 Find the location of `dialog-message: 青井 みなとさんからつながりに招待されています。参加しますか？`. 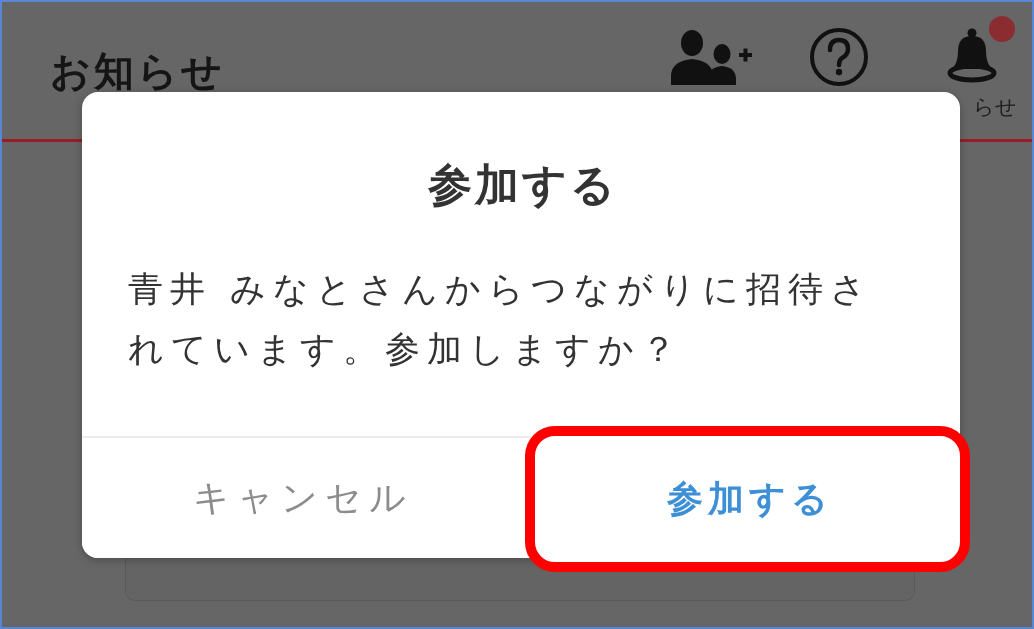

dialog-message: 青井 みなとさんからつながりに招待されています。参加しますか？ is located at coordinates (501, 319).